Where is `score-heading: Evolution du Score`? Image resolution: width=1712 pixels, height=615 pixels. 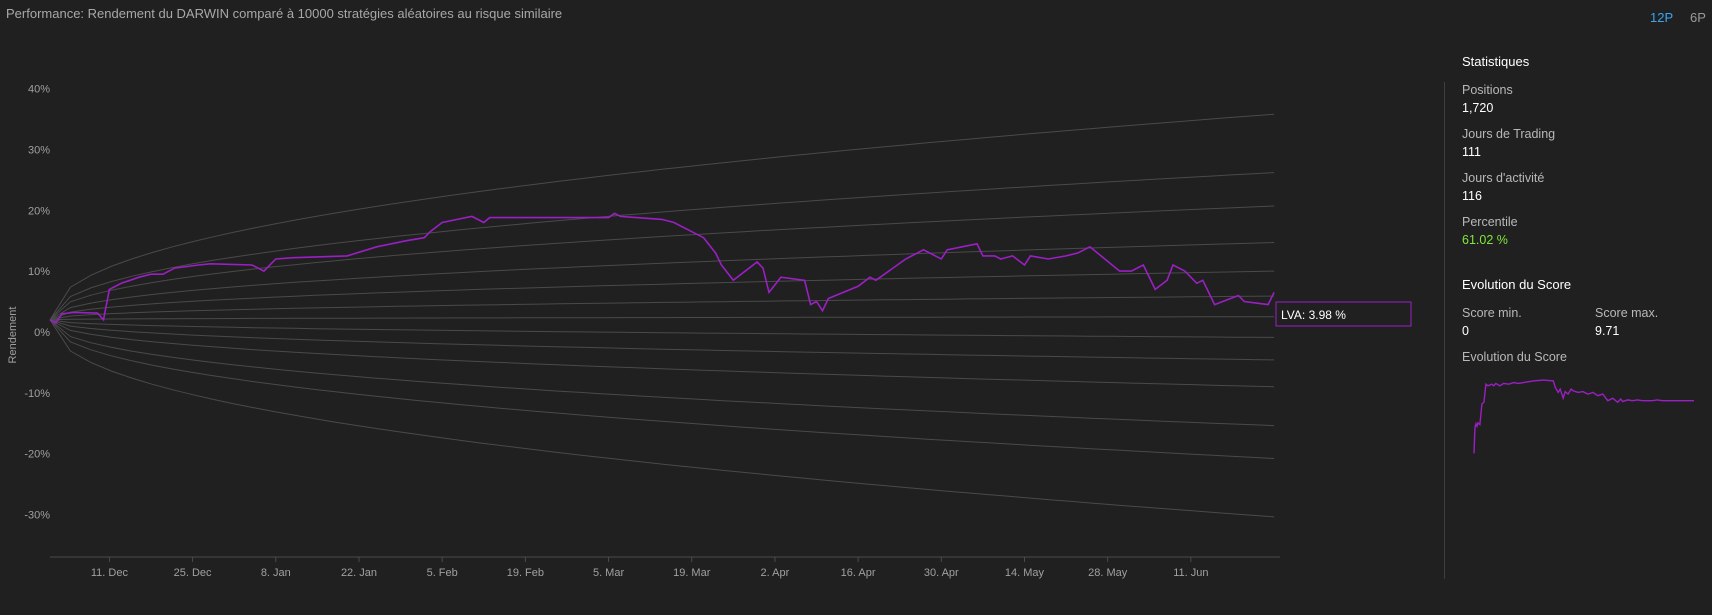
score-heading: Evolution du Score is located at coordinates (1517, 284).